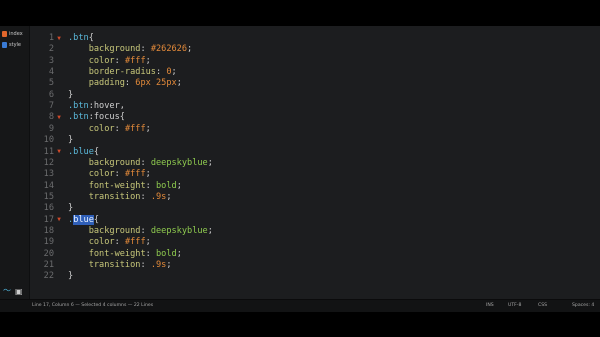 Image resolution: width=600 pixels, height=337 pixels. What do you see at coordinates (101, 60) in the screenshot?
I see `code-token: color` at bounding box center [101, 60].